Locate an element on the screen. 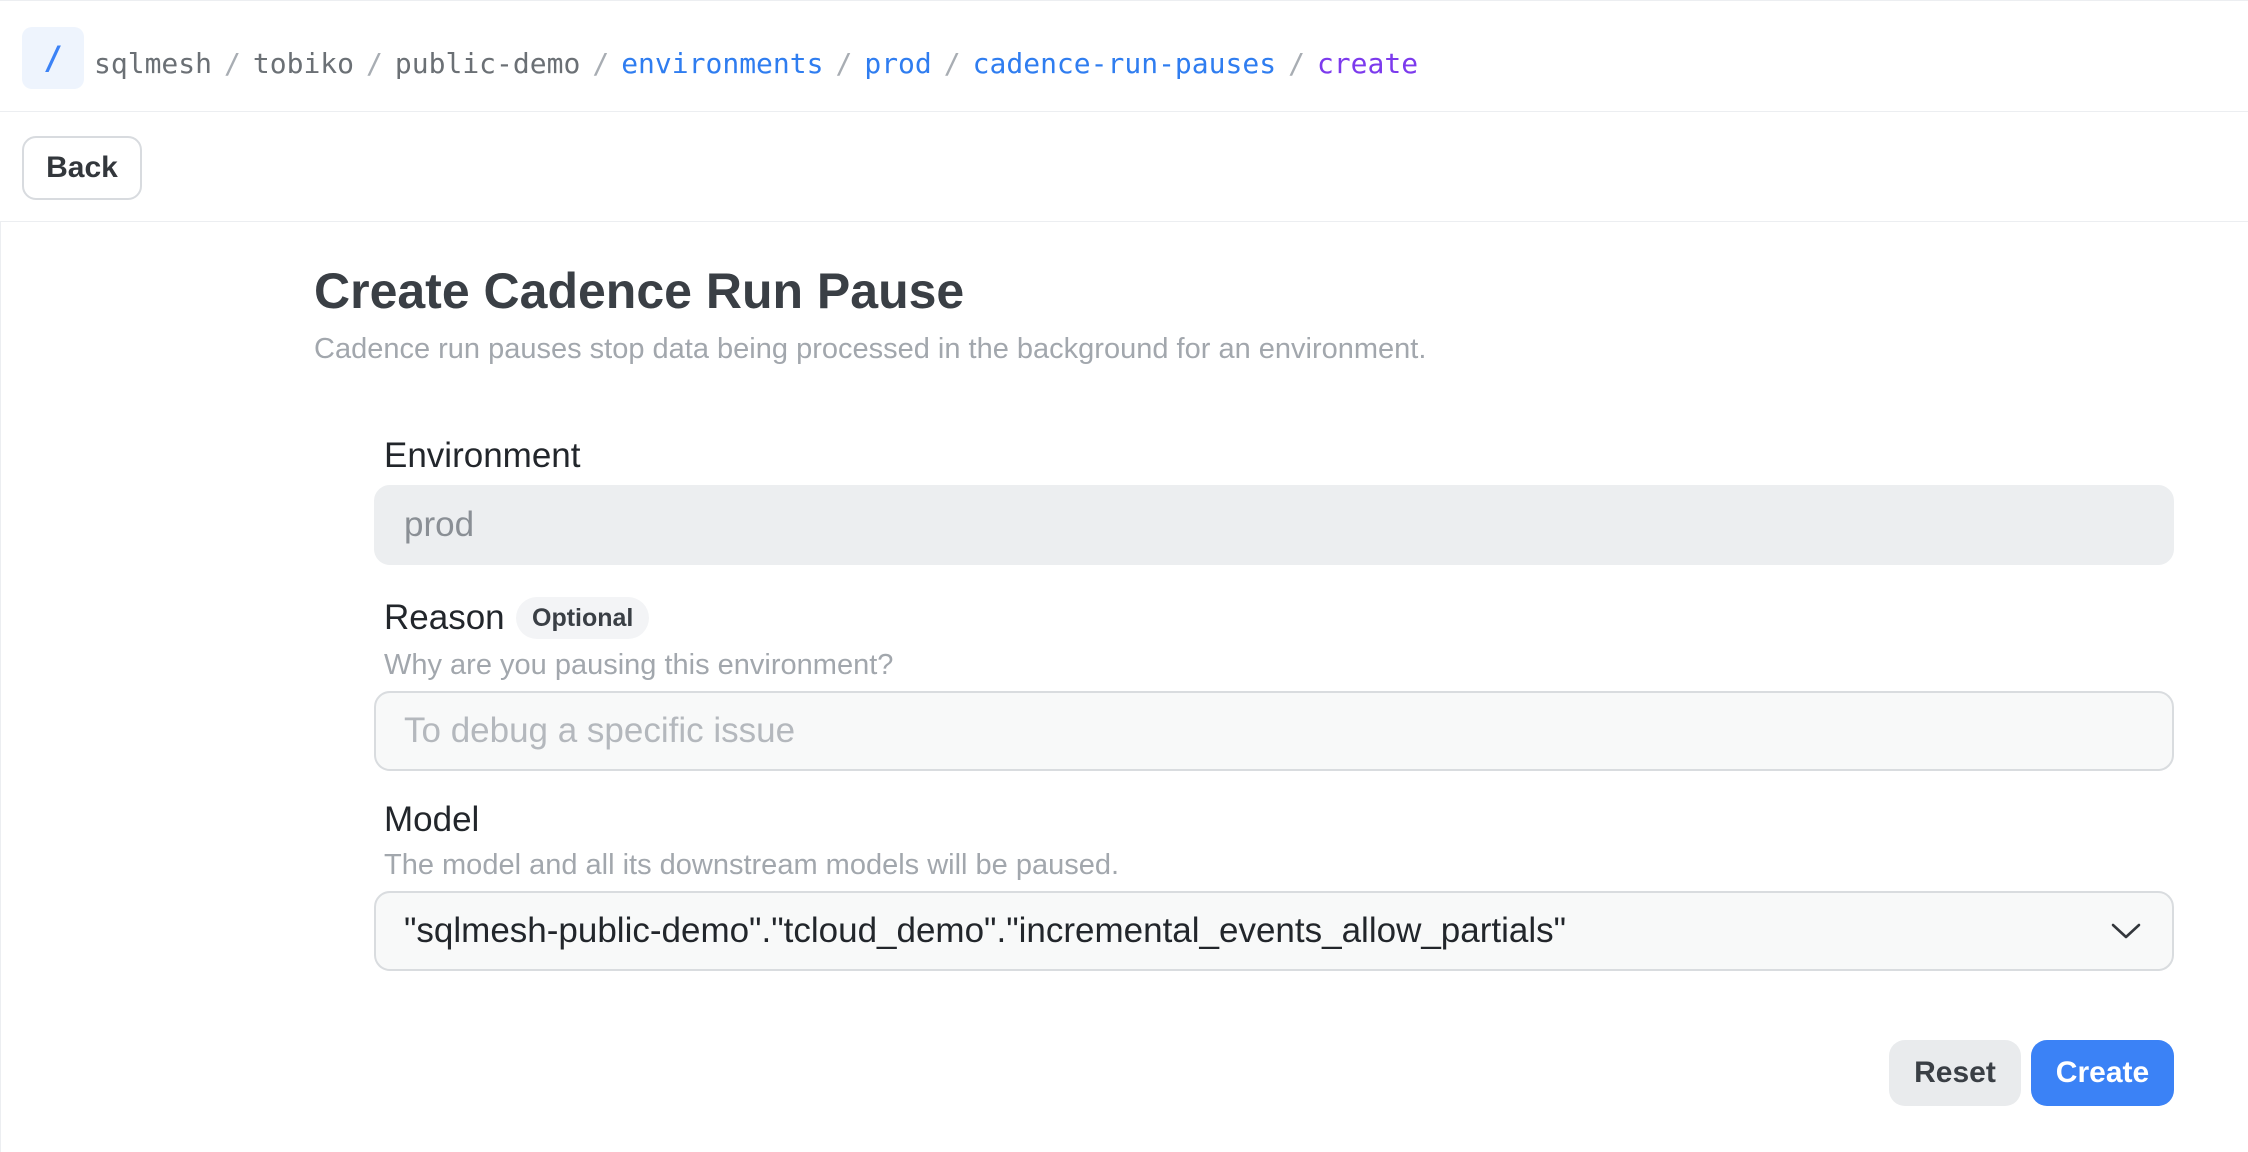 Image resolution: width=2248 pixels, height=1152 pixels. reason-help-text: Why are you pausing this environment? is located at coordinates (639, 665).